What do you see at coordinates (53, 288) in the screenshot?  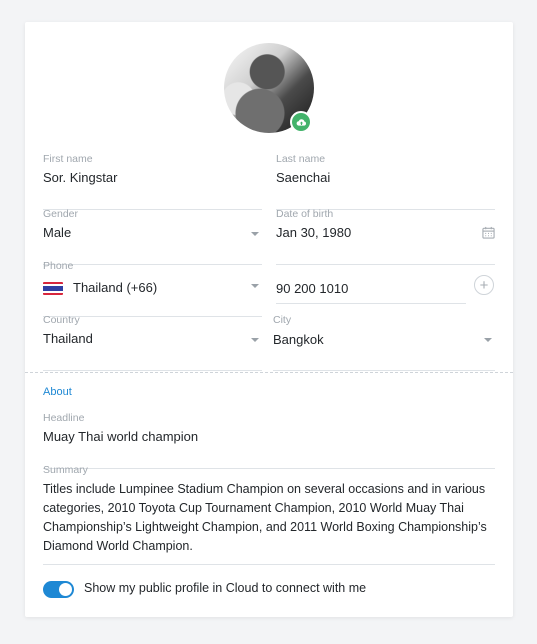 I see `thailand-flag-icon` at bounding box center [53, 288].